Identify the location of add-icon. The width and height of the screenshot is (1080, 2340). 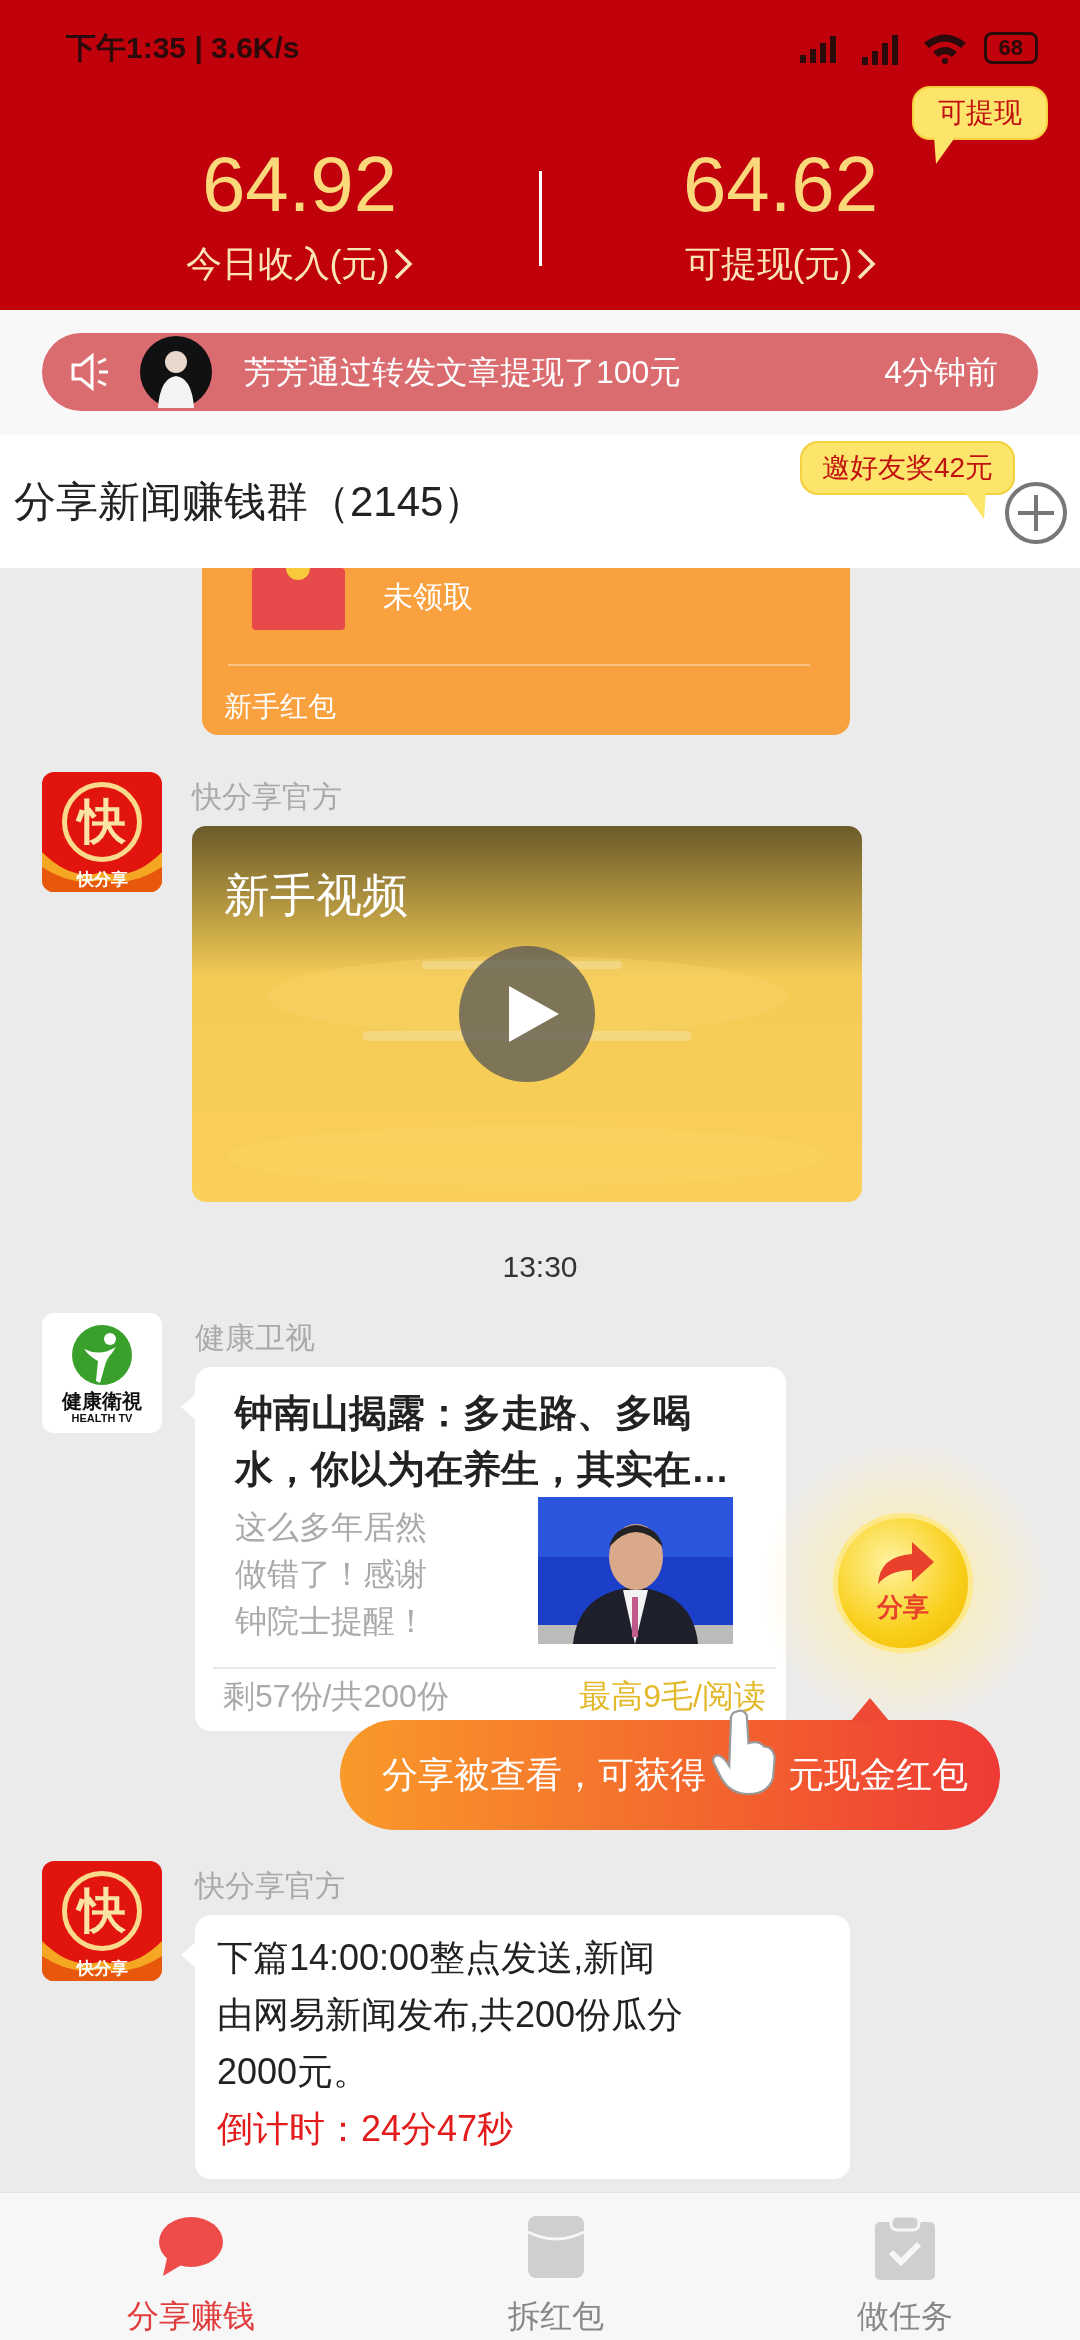
(1036, 513).